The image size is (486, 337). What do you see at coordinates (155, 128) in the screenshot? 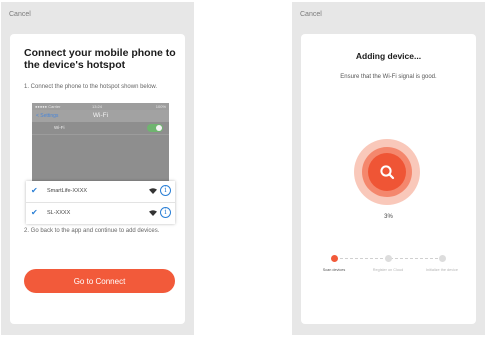
I see `wifi-toggle-icon` at bounding box center [155, 128].